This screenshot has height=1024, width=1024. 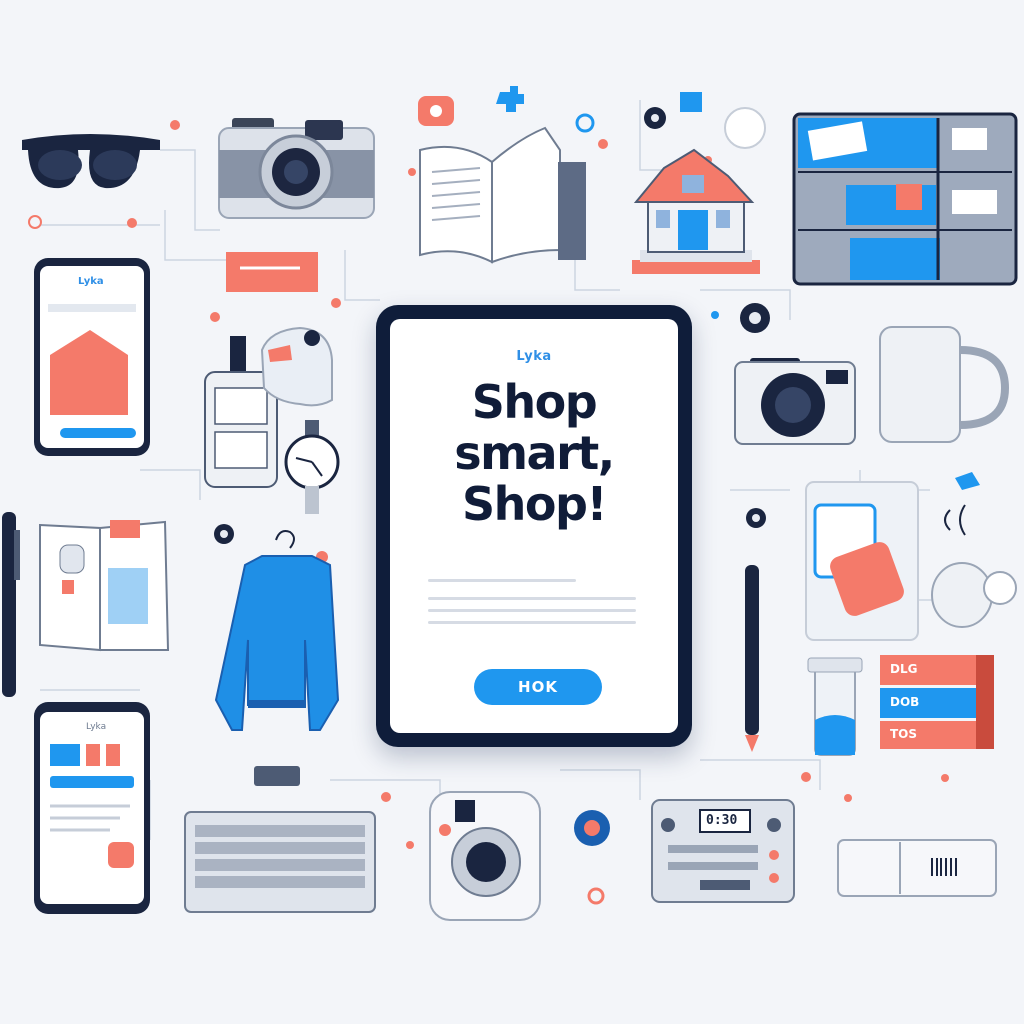 What do you see at coordinates (312, 467) in the screenshot?
I see `watch-icon` at bounding box center [312, 467].